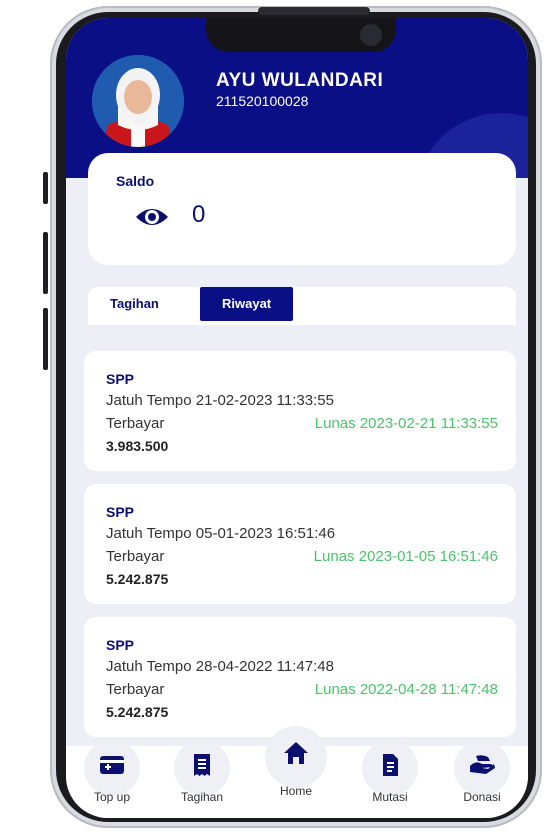  I want to click on mute-switch, so click(45, 188).